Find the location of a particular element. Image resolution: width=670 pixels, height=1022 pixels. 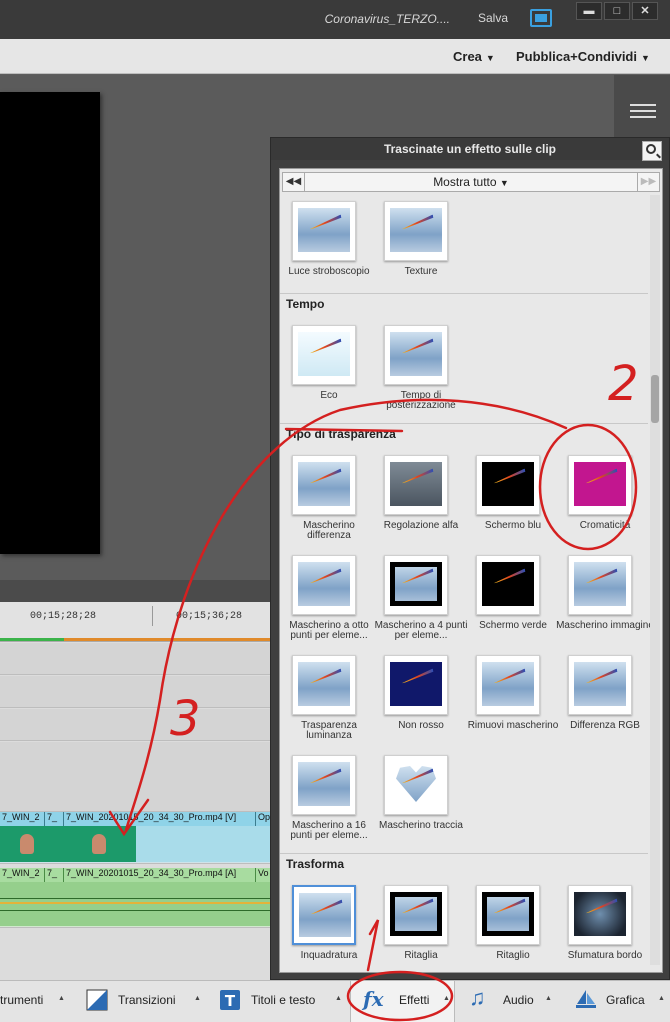

section-divider is located at coordinates (464, 293).